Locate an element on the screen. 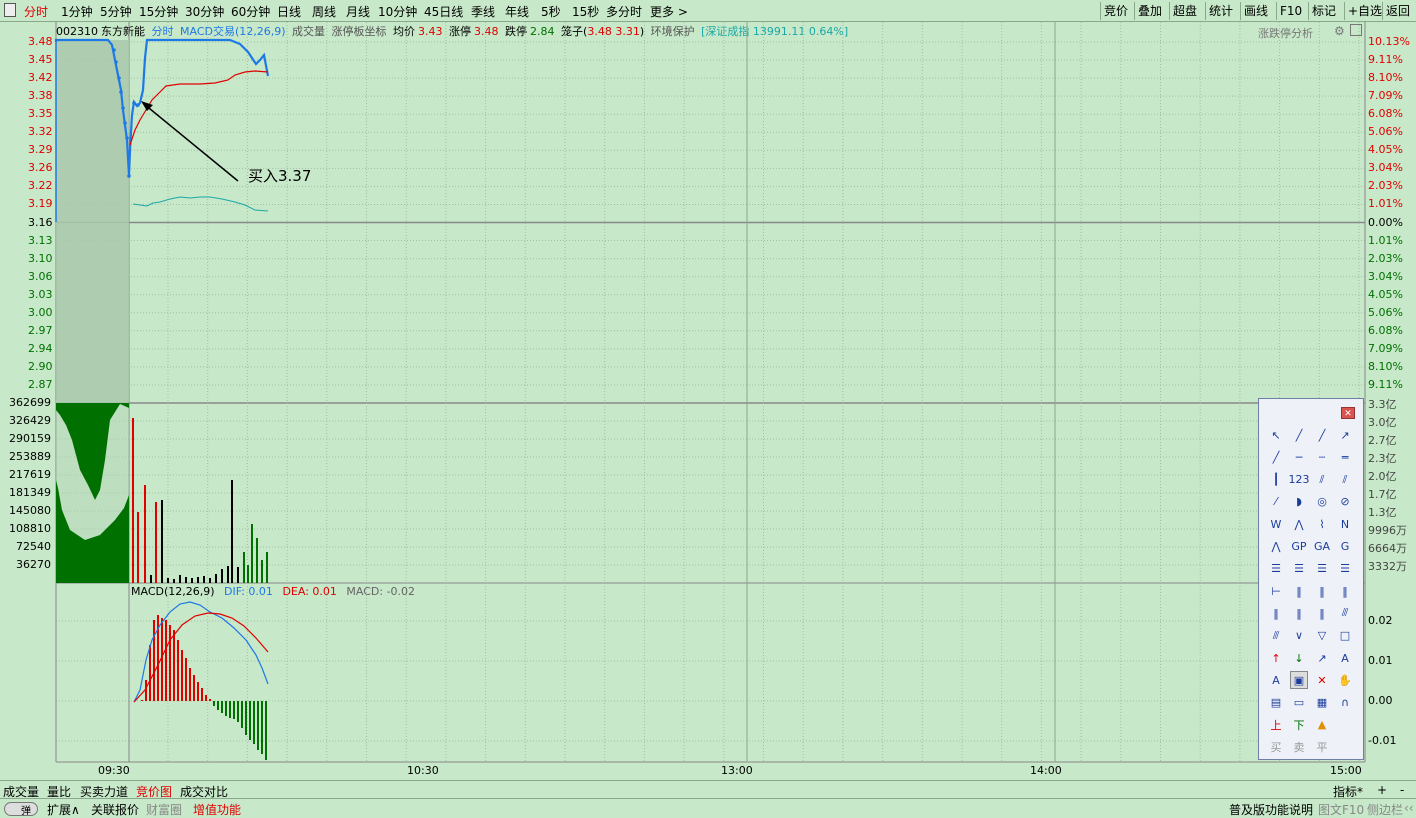 The height and width of the screenshot is (818, 1416). hline2-icon: ┄ is located at coordinates (1322, 457).